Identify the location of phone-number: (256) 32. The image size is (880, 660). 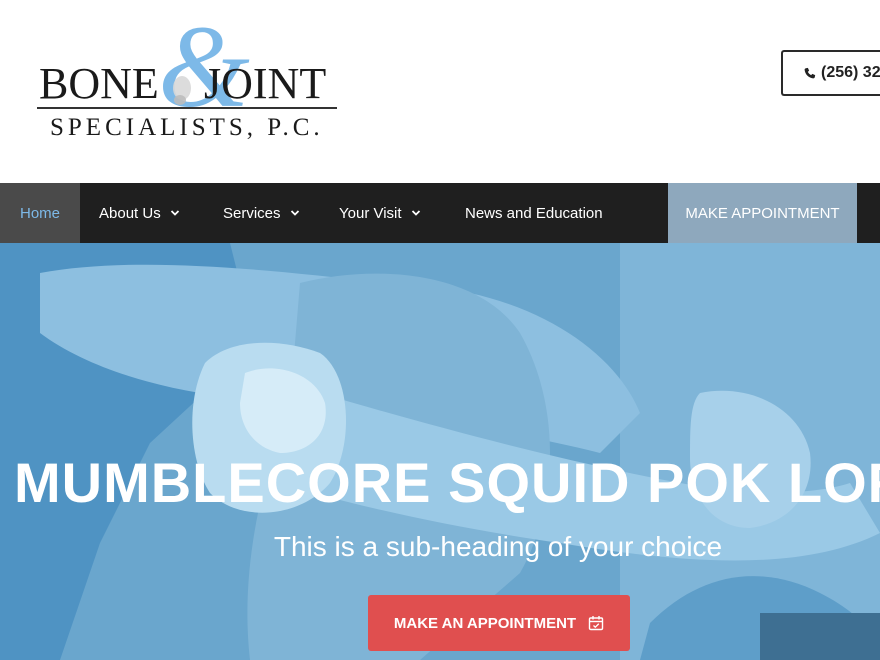
(850, 72).